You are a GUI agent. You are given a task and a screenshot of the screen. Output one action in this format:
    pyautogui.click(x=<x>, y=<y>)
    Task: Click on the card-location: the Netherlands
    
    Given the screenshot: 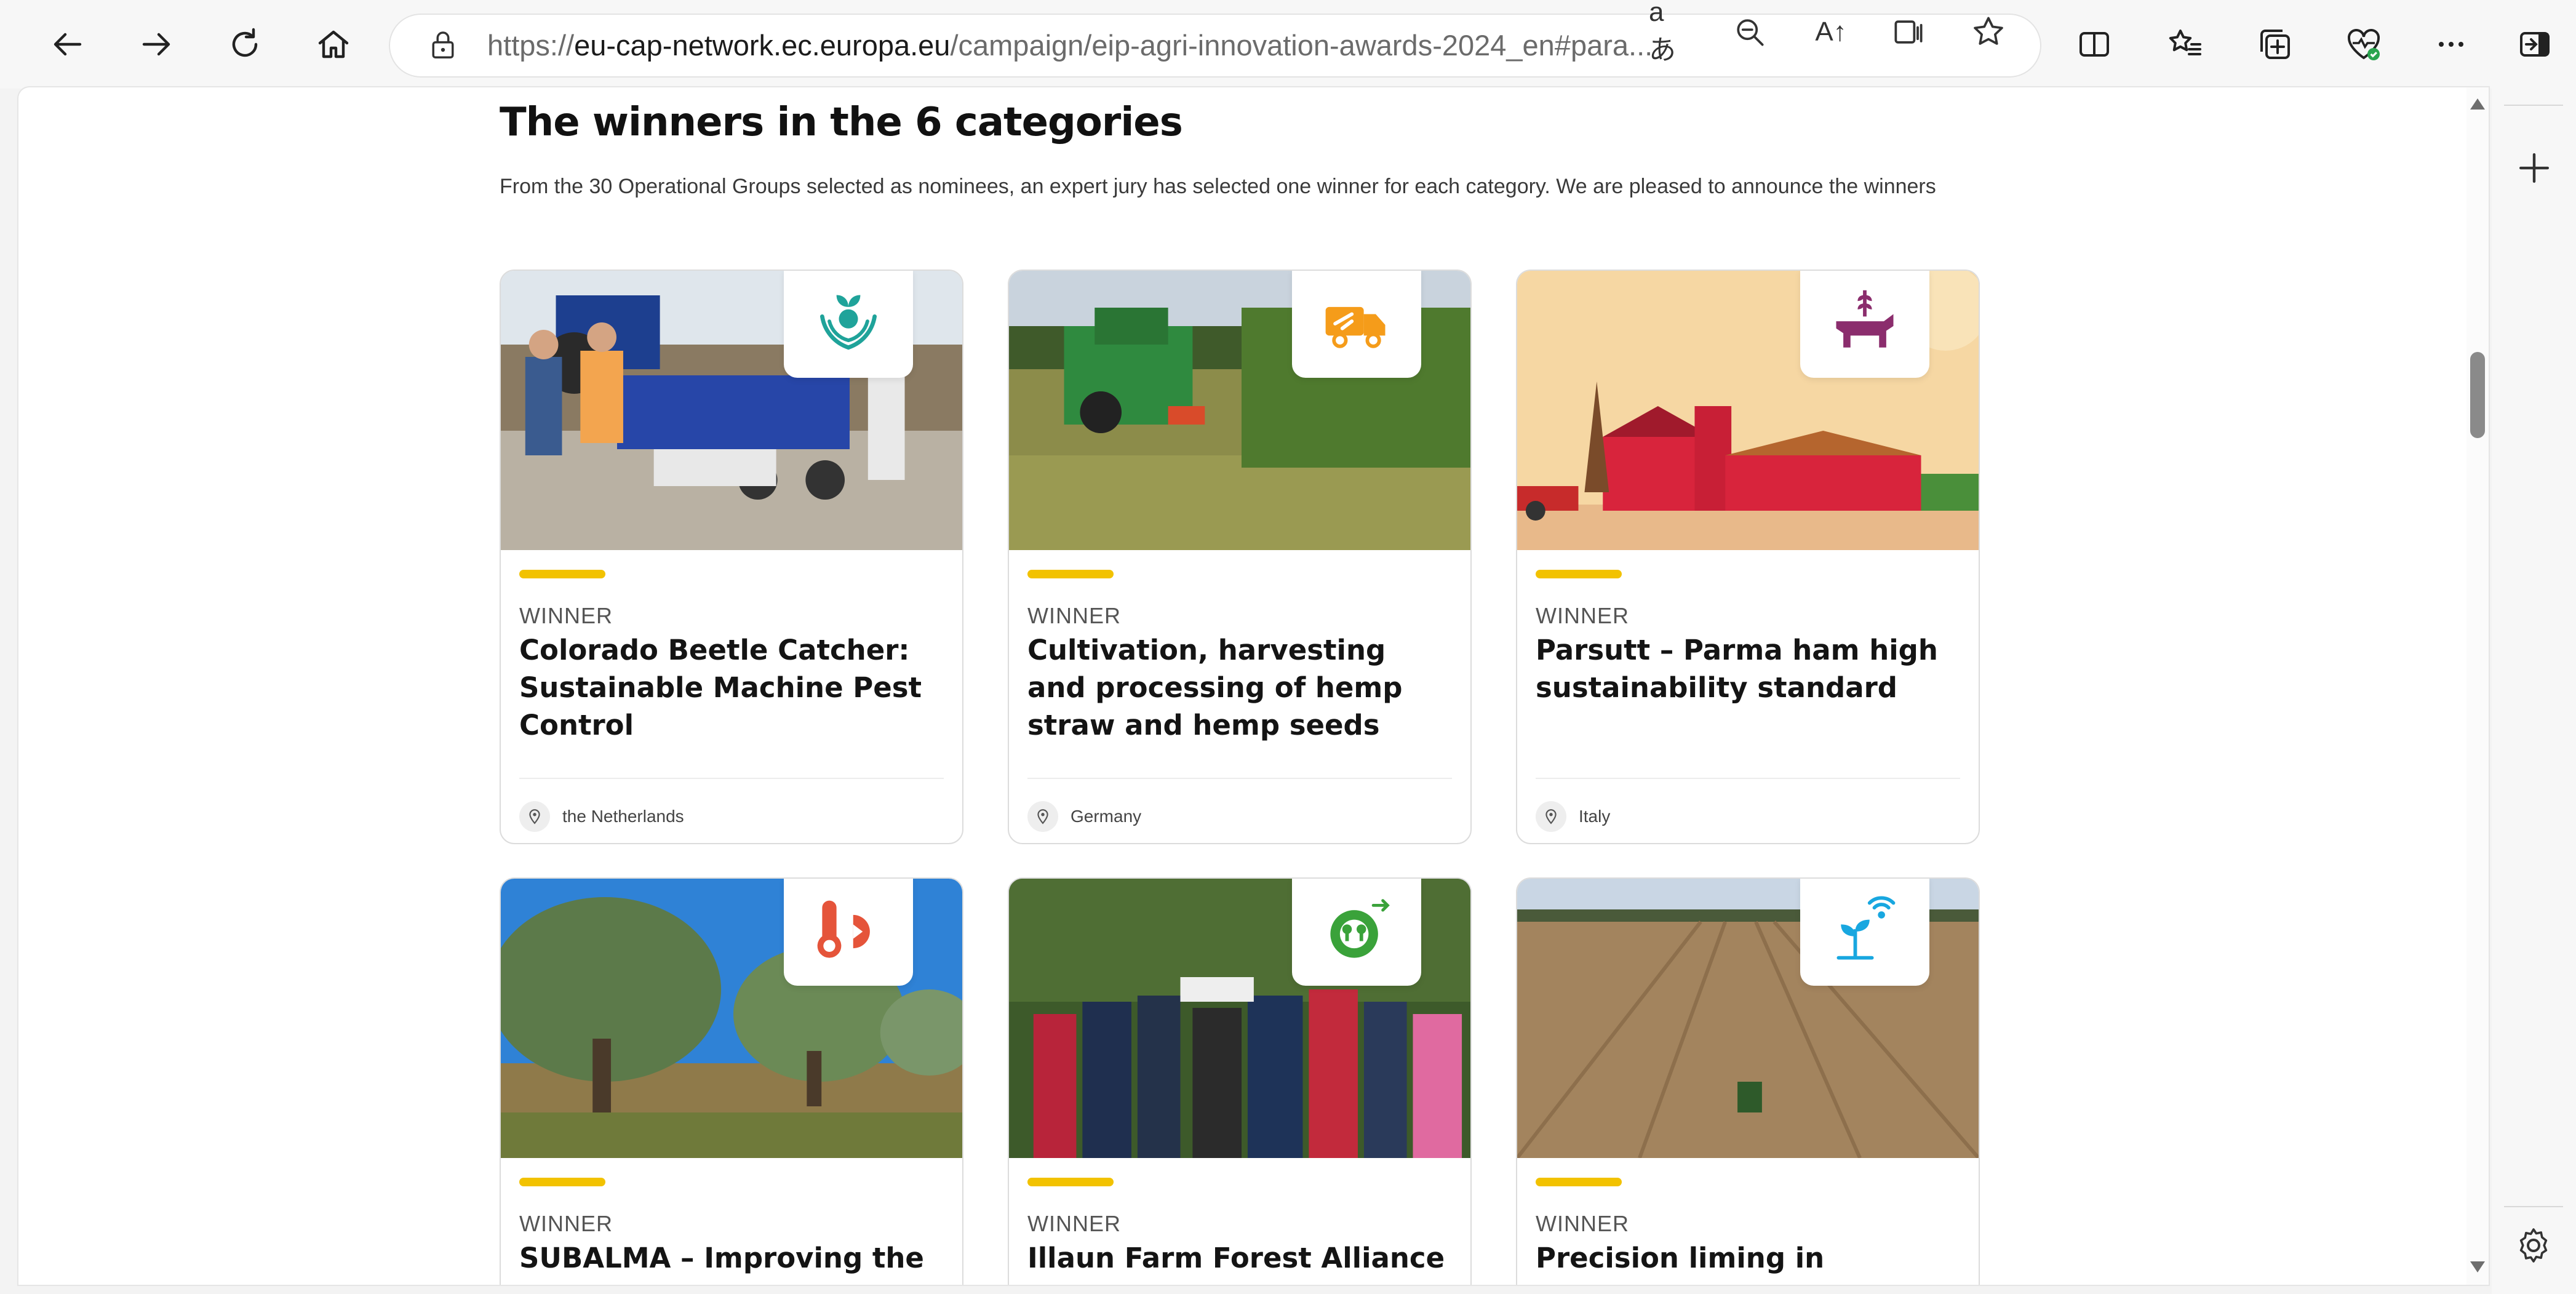 What is the action you would take?
    pyautogui.click(x=601, y=816)
    